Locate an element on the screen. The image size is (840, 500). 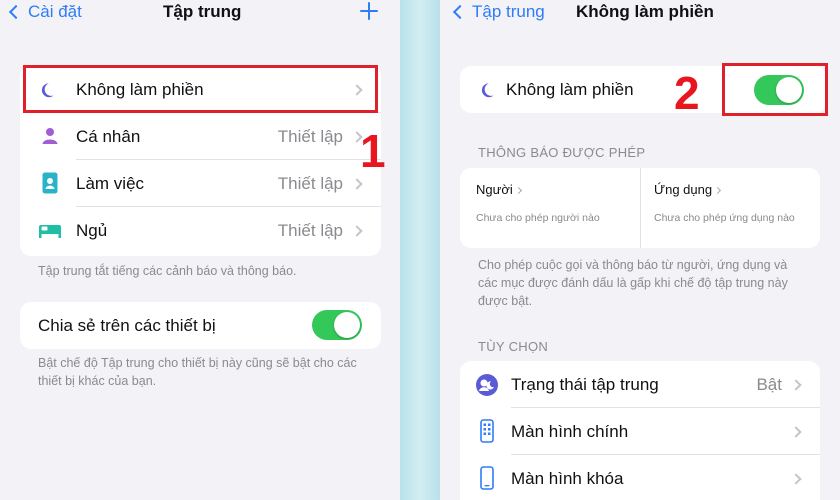
allowed-apps-subtitle: Chưa cho phép ứng dụng nào is located at coordinates (724, 218).